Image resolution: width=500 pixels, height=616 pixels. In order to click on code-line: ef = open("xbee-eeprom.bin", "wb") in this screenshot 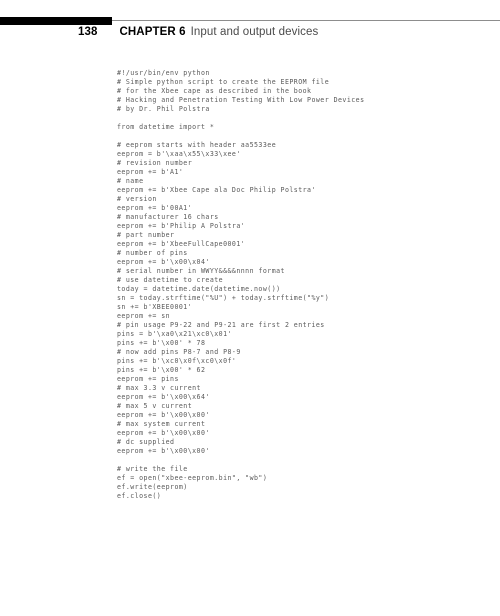, I will do `click(192, 478)`.